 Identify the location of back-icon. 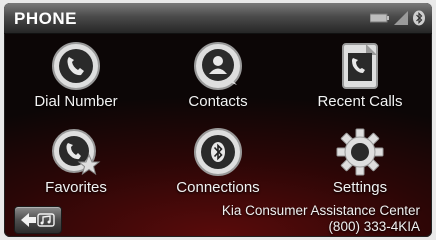
(38, 220).